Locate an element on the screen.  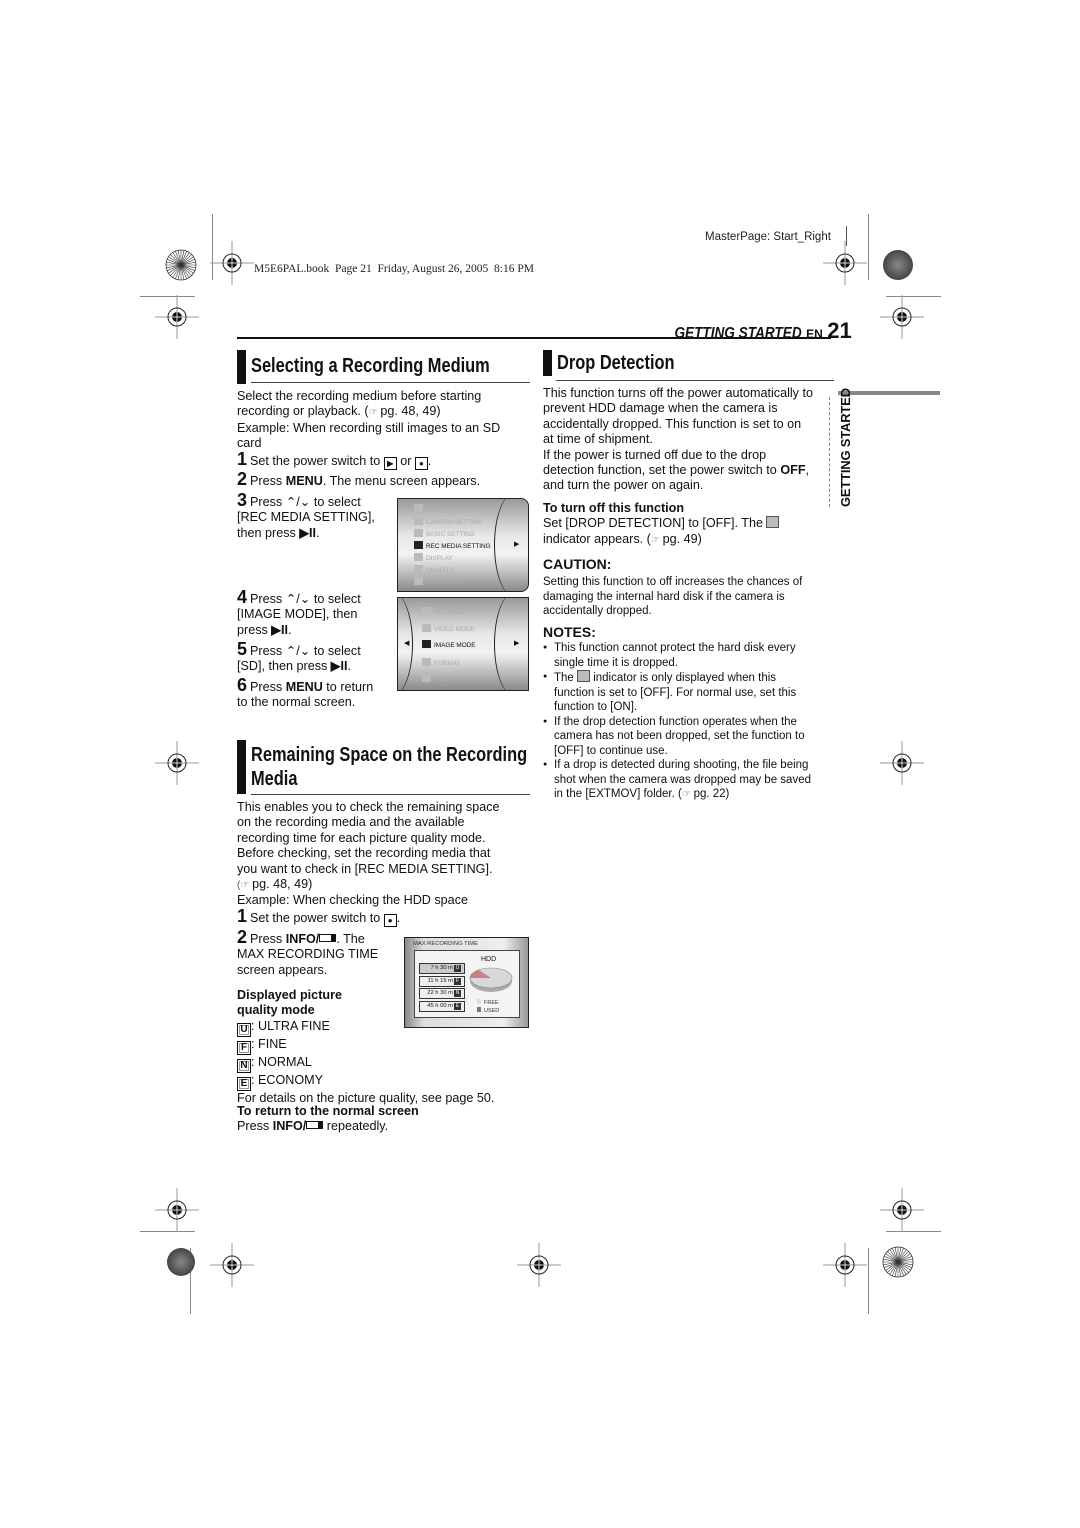
no-reset-icon is located at coordinates (426, 611).